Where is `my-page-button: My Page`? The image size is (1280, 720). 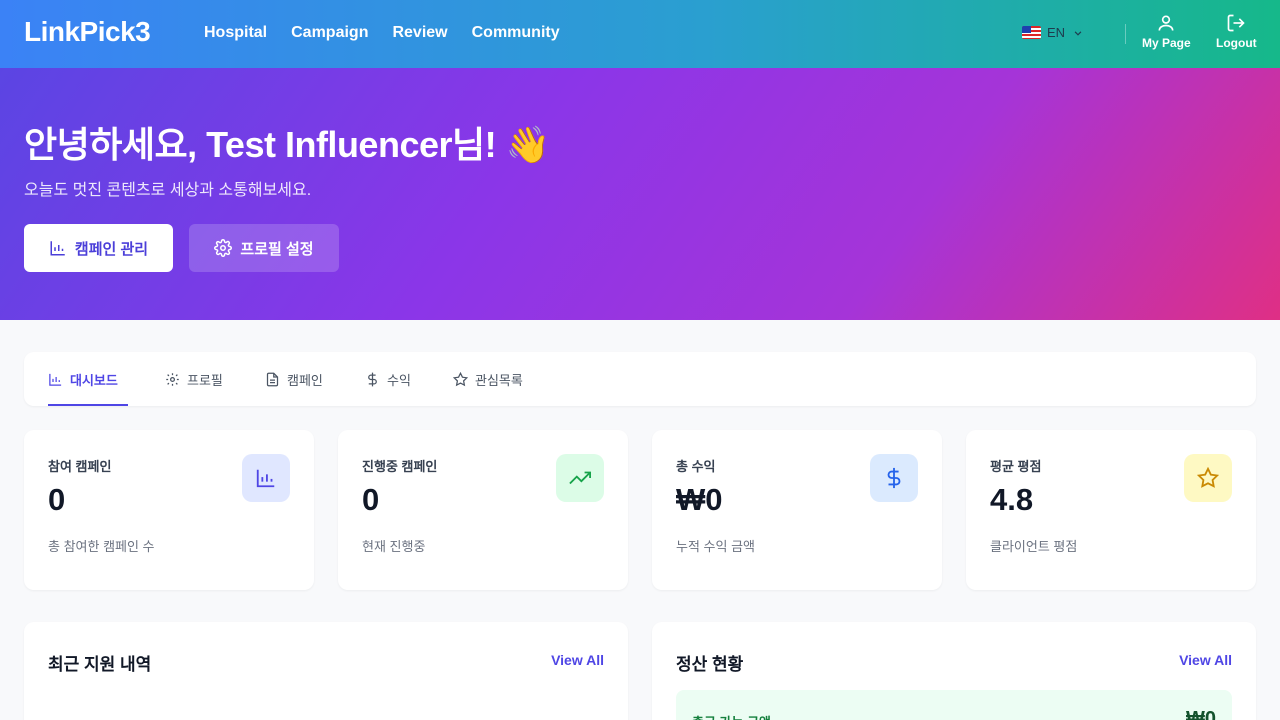
my-page-button: My Page is located at coordinates (1166, 31).